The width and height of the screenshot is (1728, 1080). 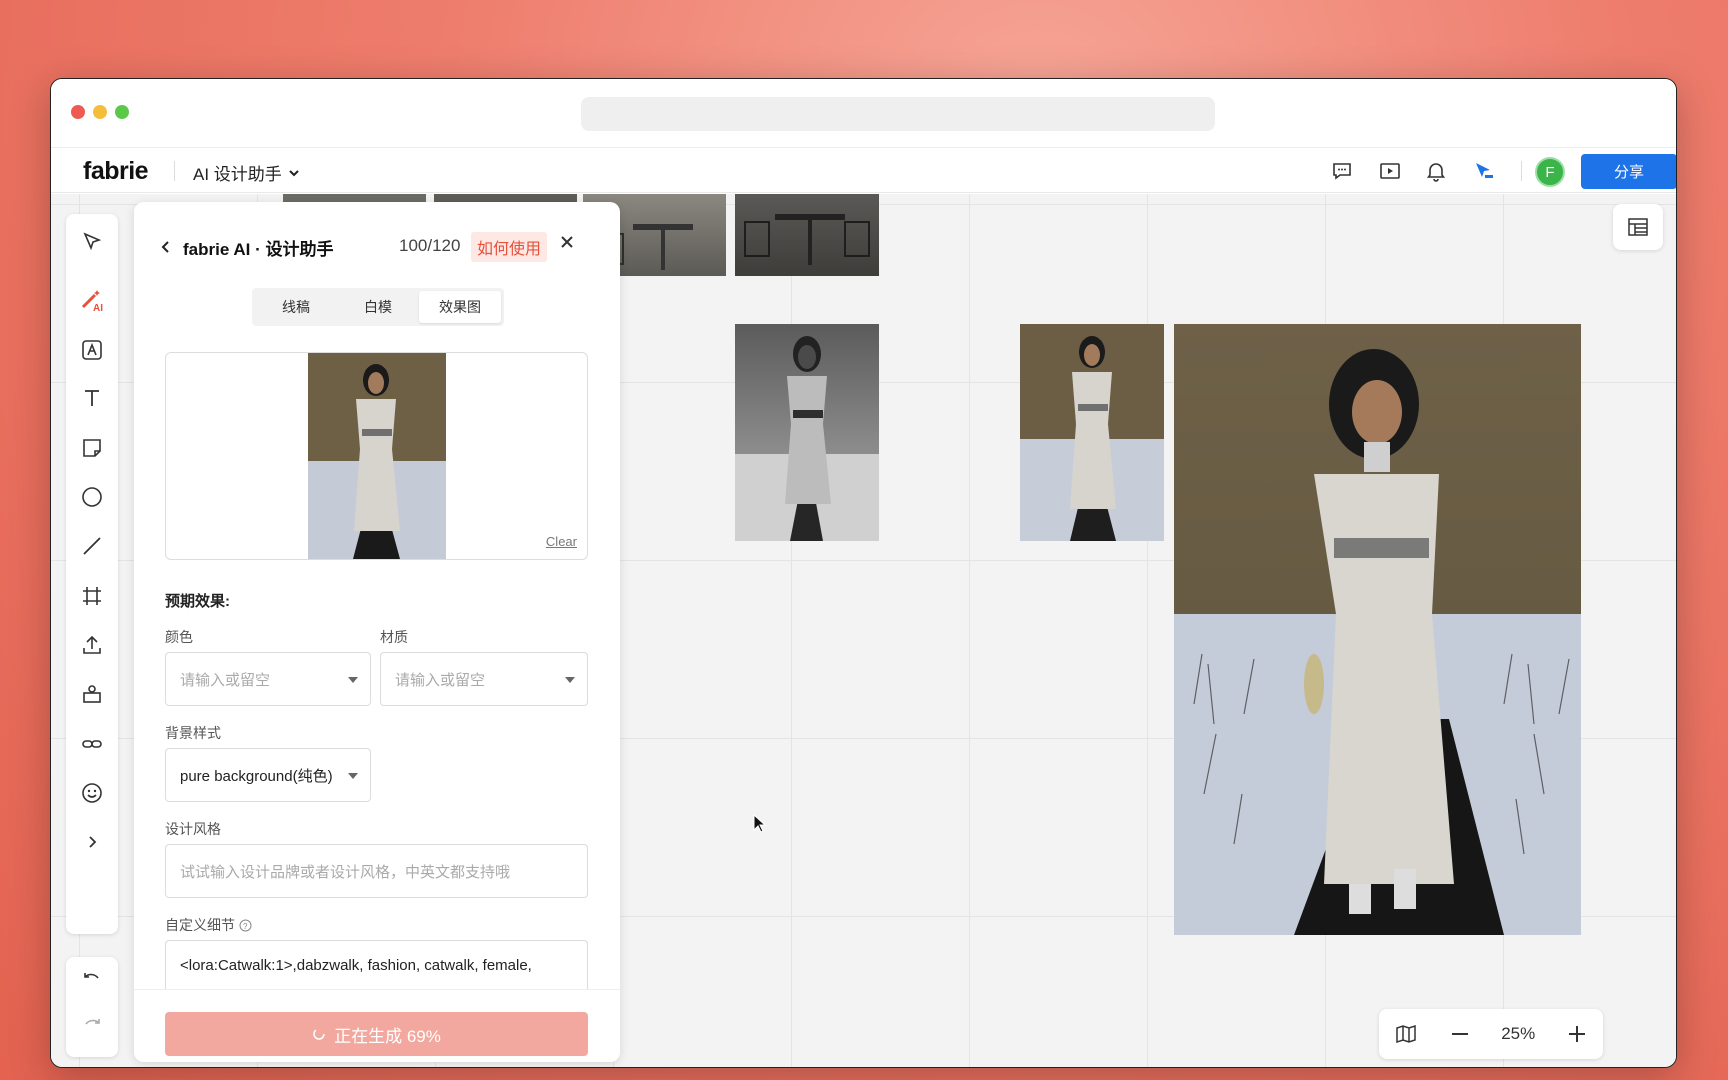 What do you see at coordinates (760, 823) in the screenshot?
I see `mouse-cursor-icon` at bounding box center [760, 823].